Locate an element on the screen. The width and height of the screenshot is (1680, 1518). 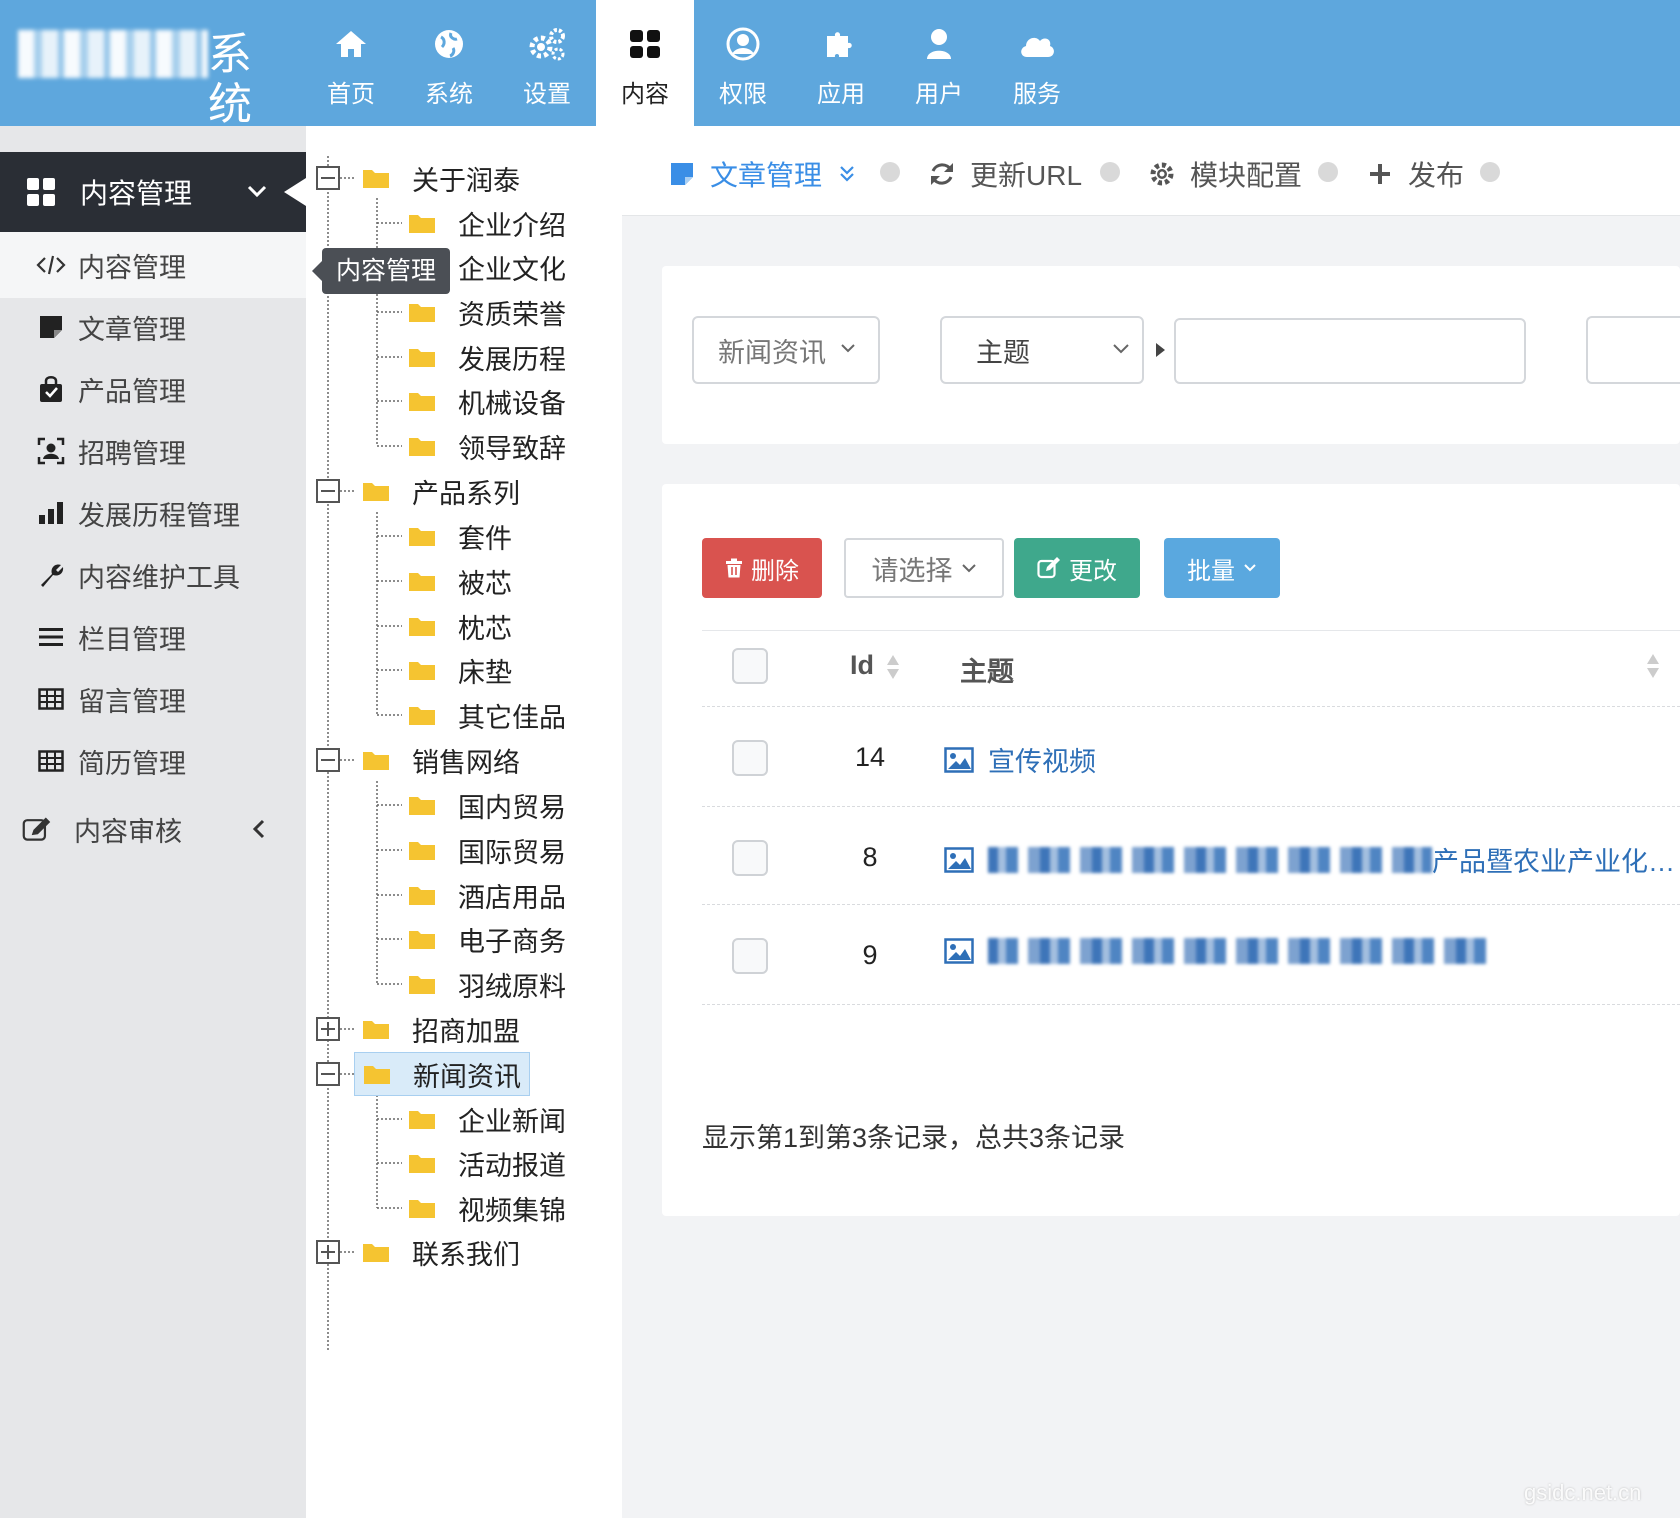
tree-node: 企业新闻 is located at coordinates (487, 1119).